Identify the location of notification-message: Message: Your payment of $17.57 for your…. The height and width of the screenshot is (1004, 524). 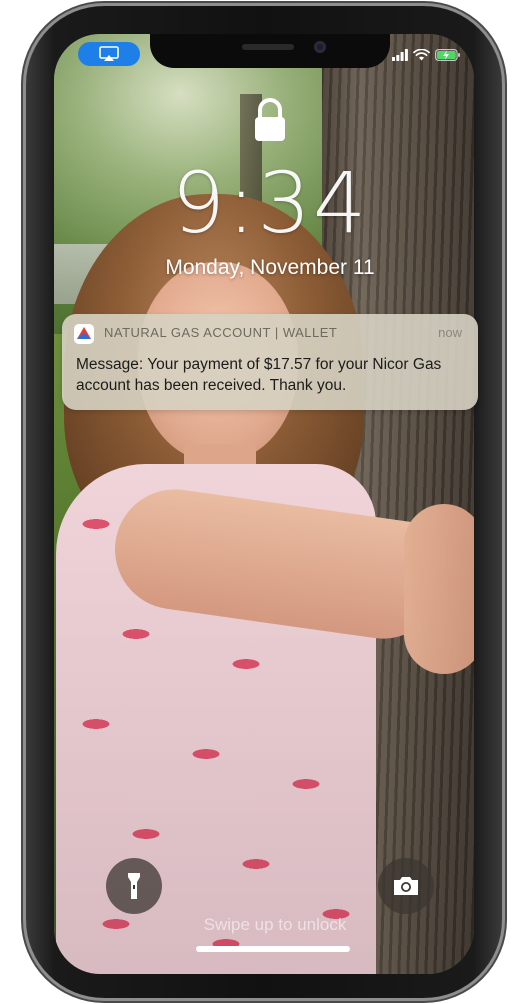
(259, 375).